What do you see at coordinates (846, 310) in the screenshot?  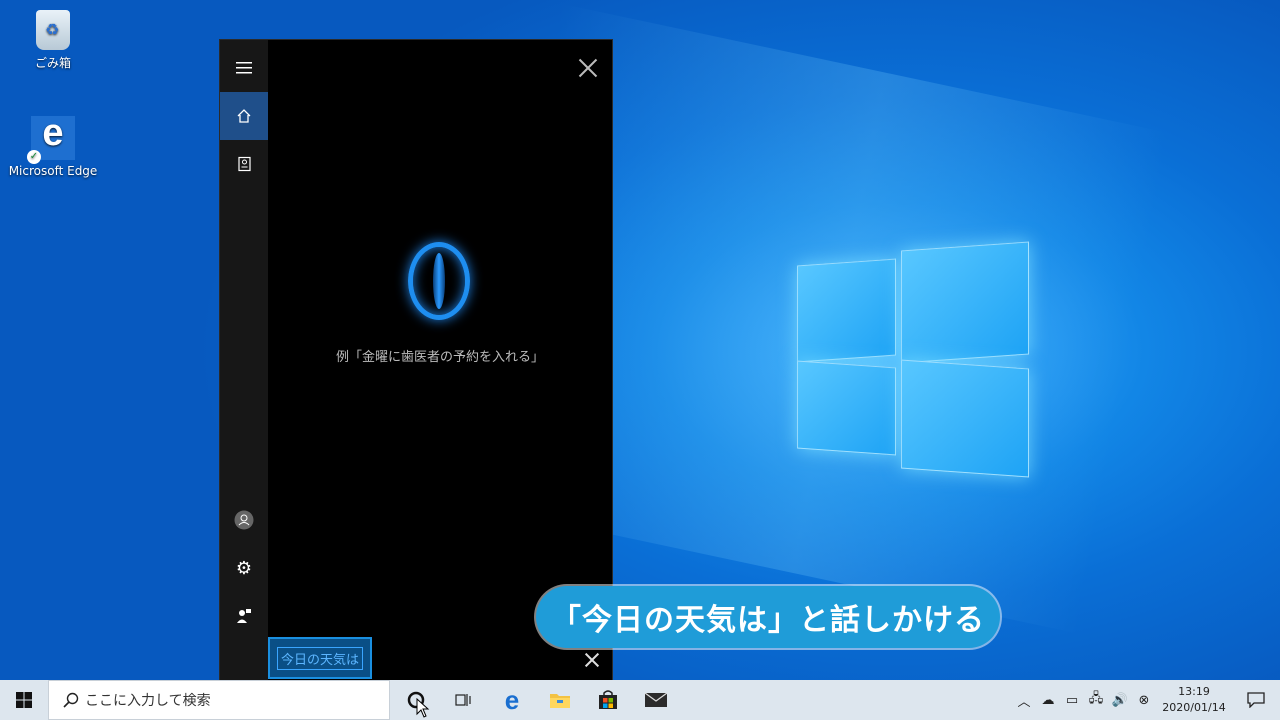 I see `windows-logo-pane-tl` at bounding box center [846, 310].